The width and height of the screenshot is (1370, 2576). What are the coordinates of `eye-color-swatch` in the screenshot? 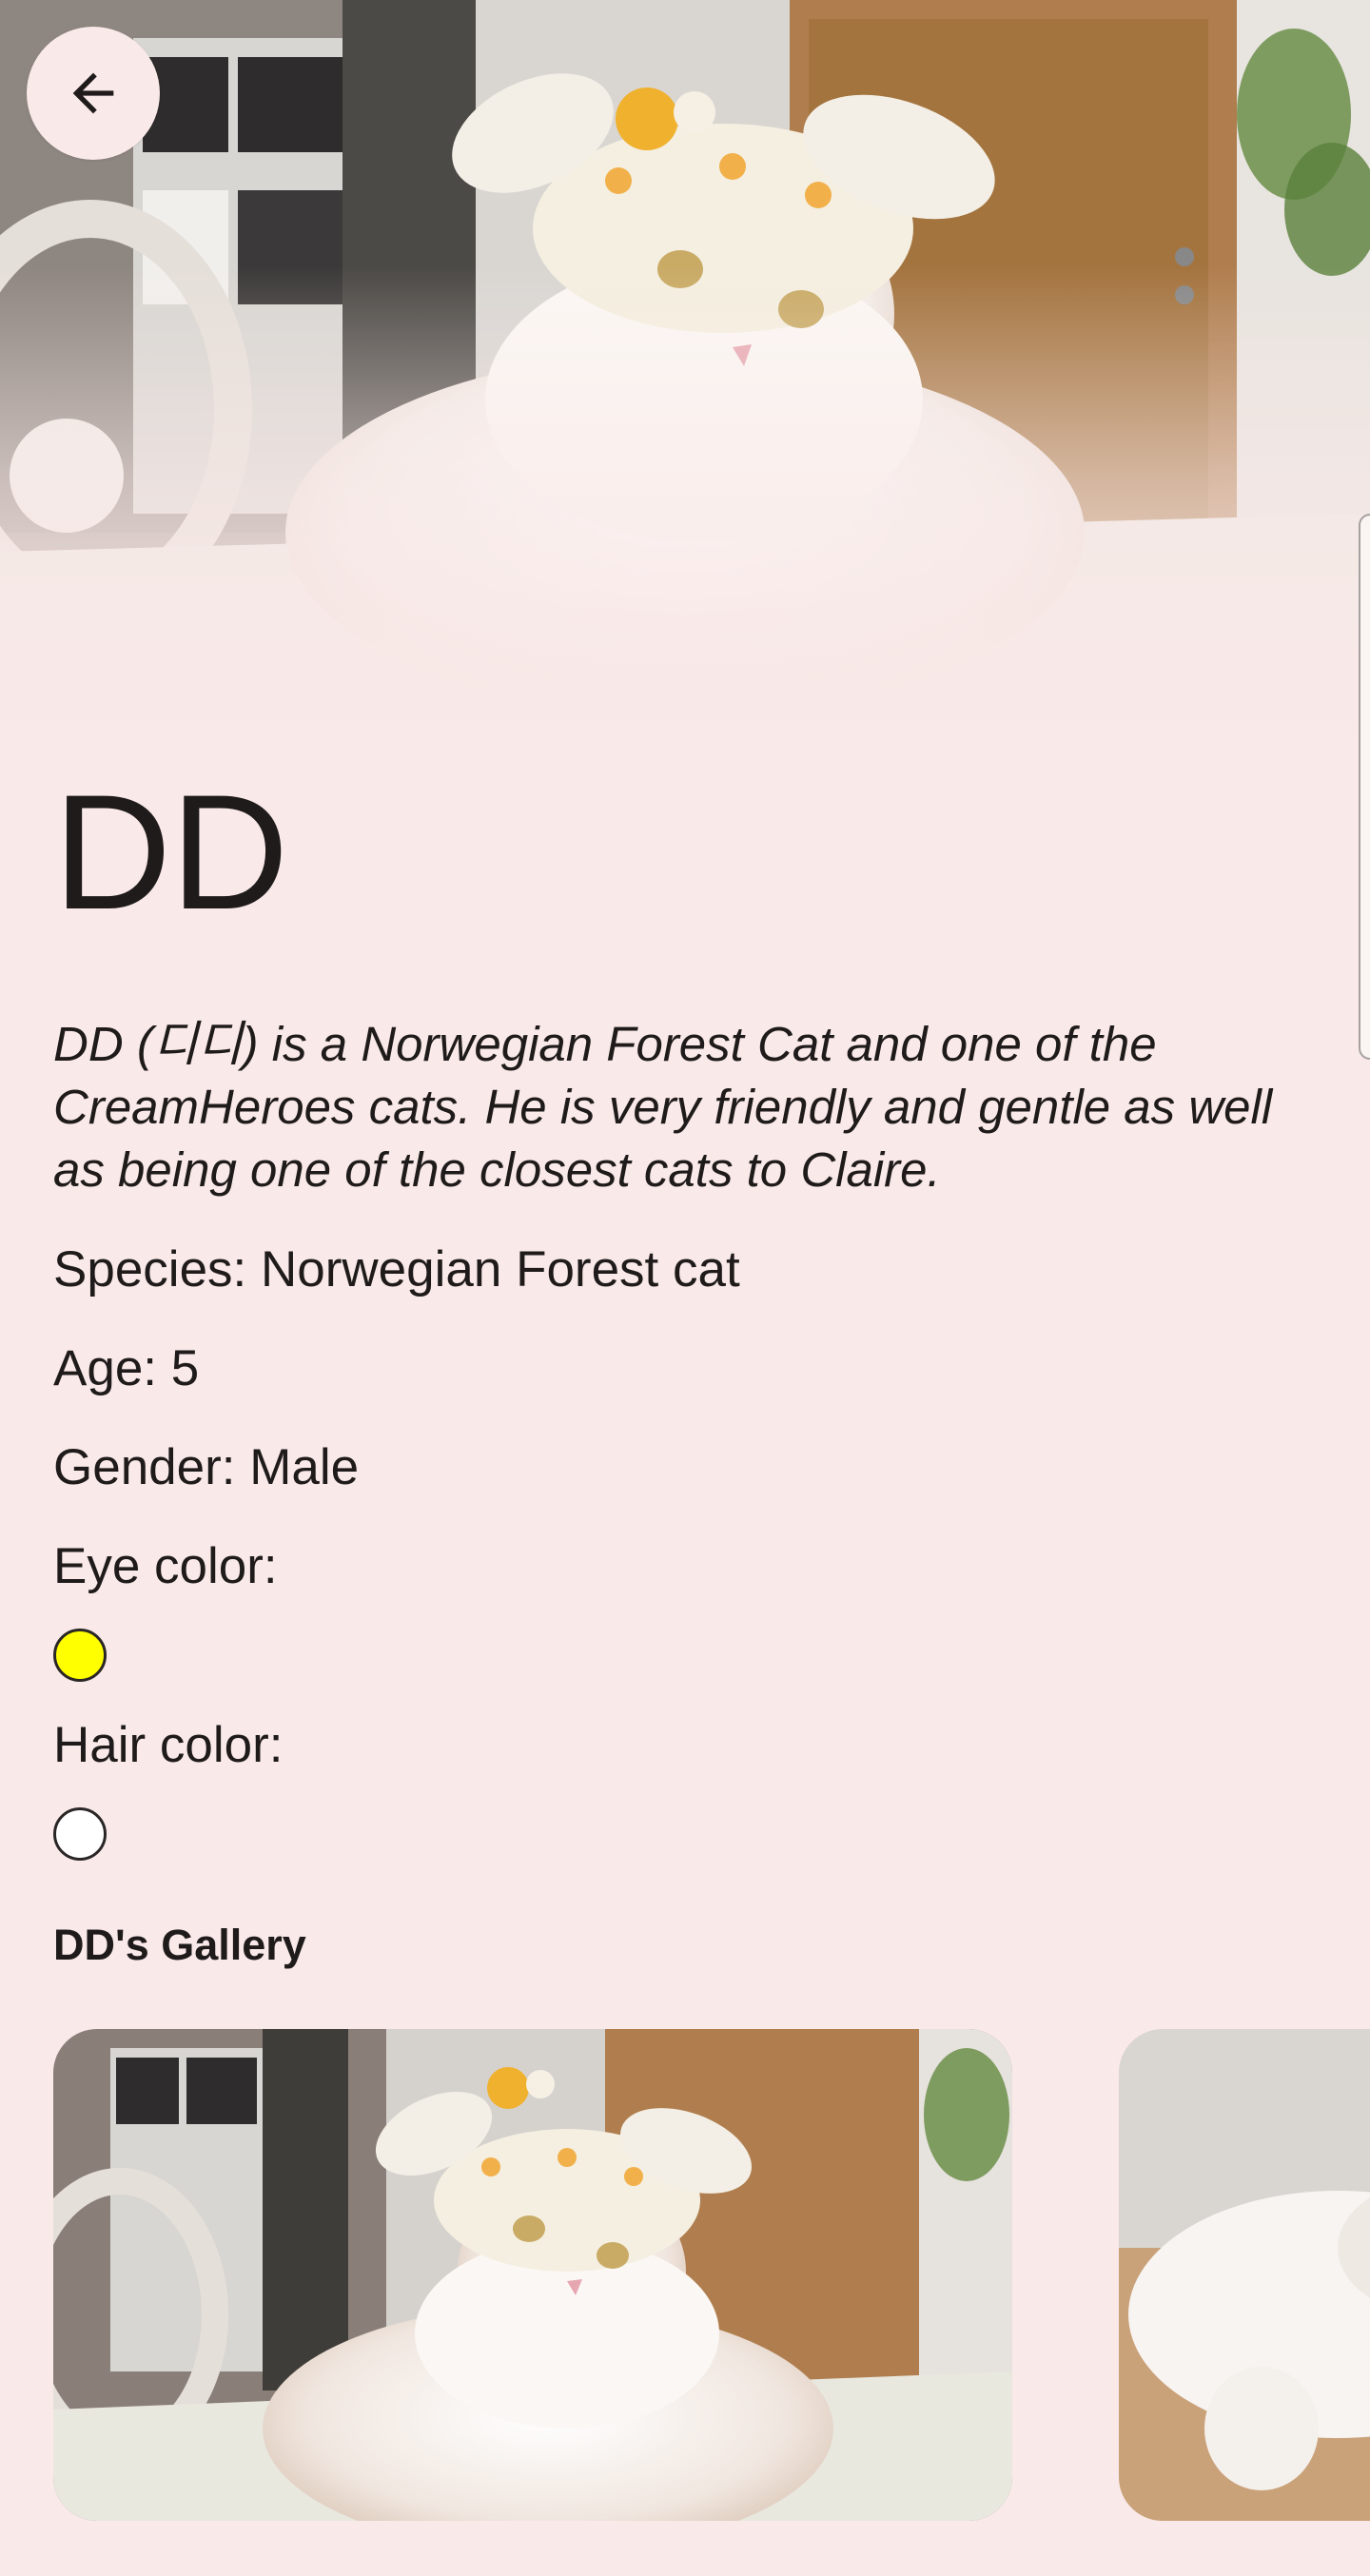 It's located at (80, 1655).